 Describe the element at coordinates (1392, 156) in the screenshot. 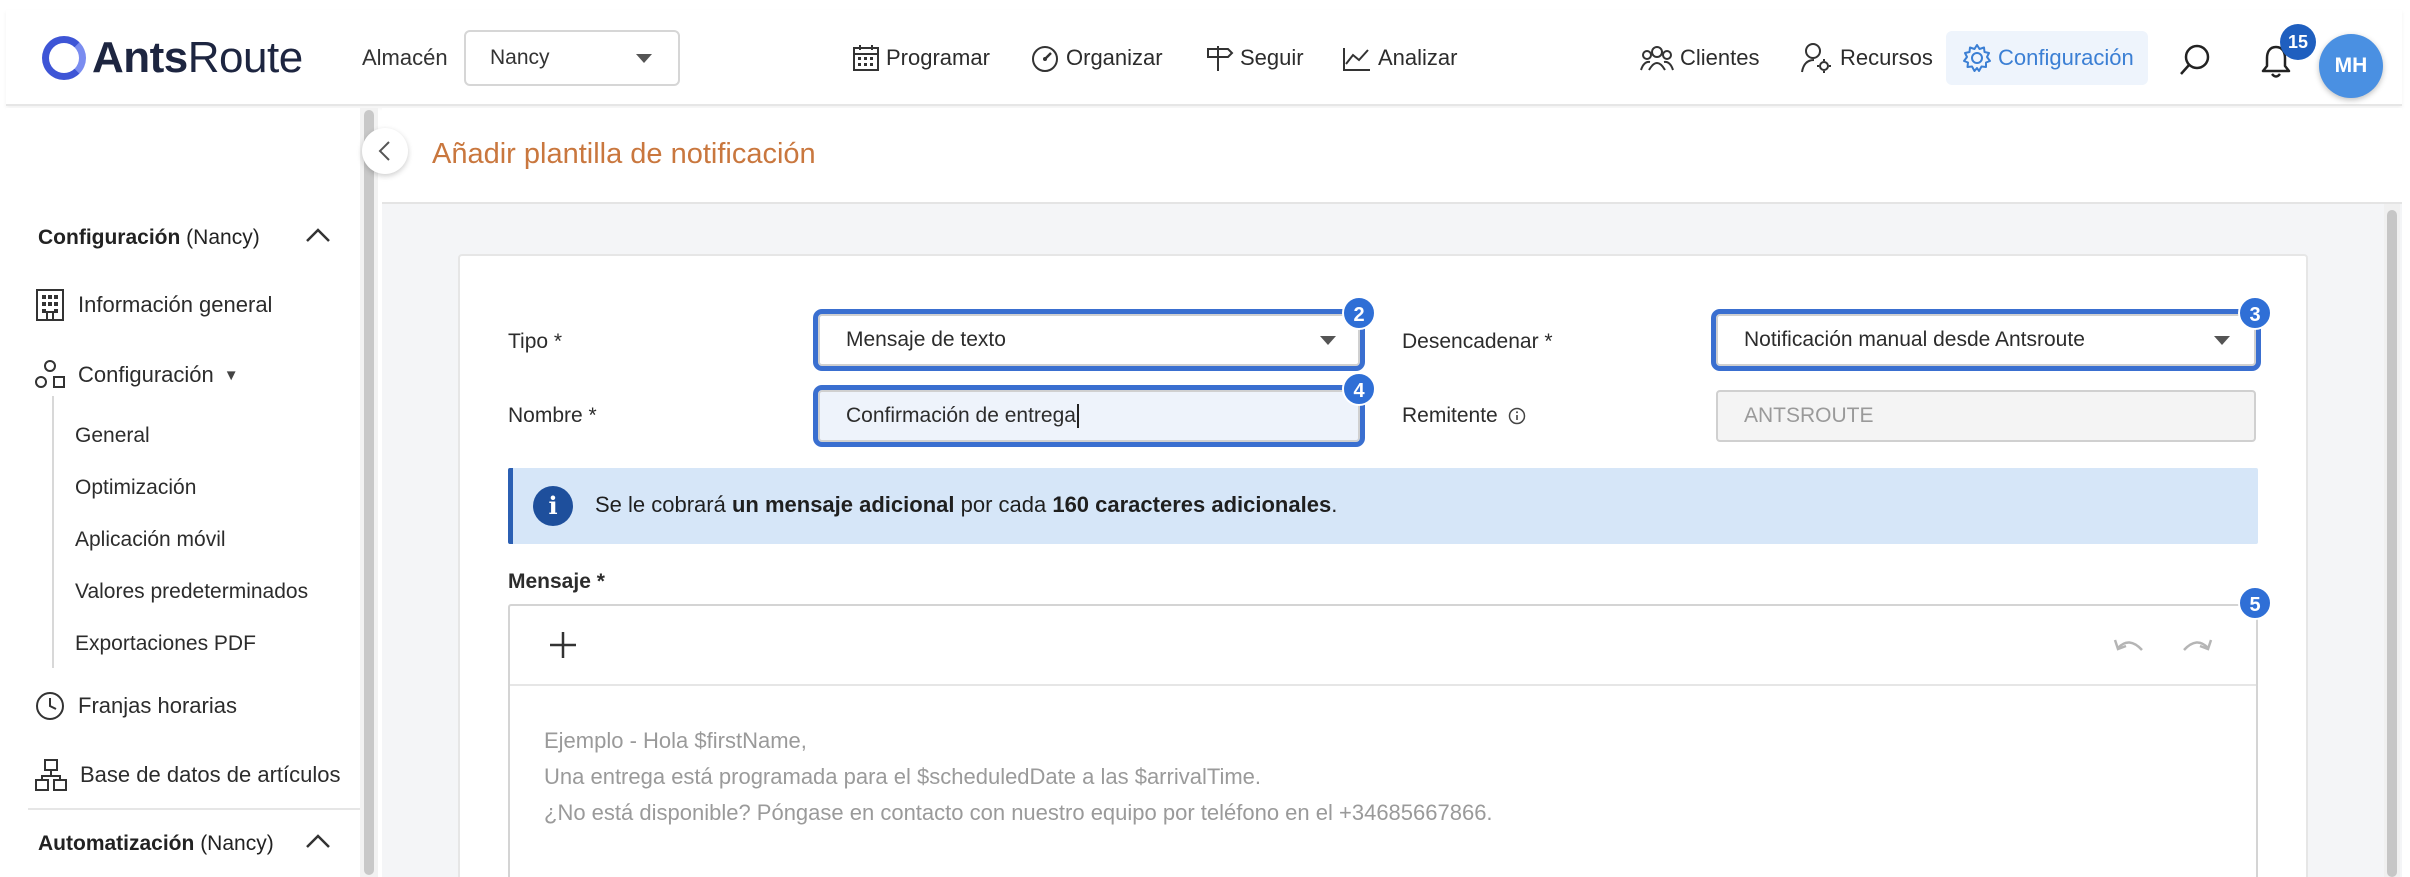

I see `page-header: Añadir plantilla de notificación` at that location.